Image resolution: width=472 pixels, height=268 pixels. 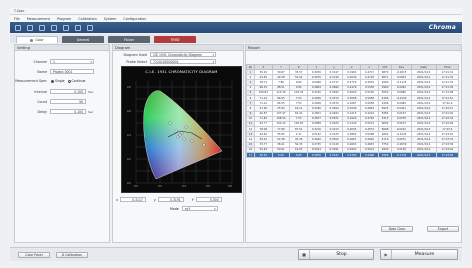 What do you see at coordinates (192, 199) in the screenshot?
I see `Y-label: Y` at bounding box center [192, 199].